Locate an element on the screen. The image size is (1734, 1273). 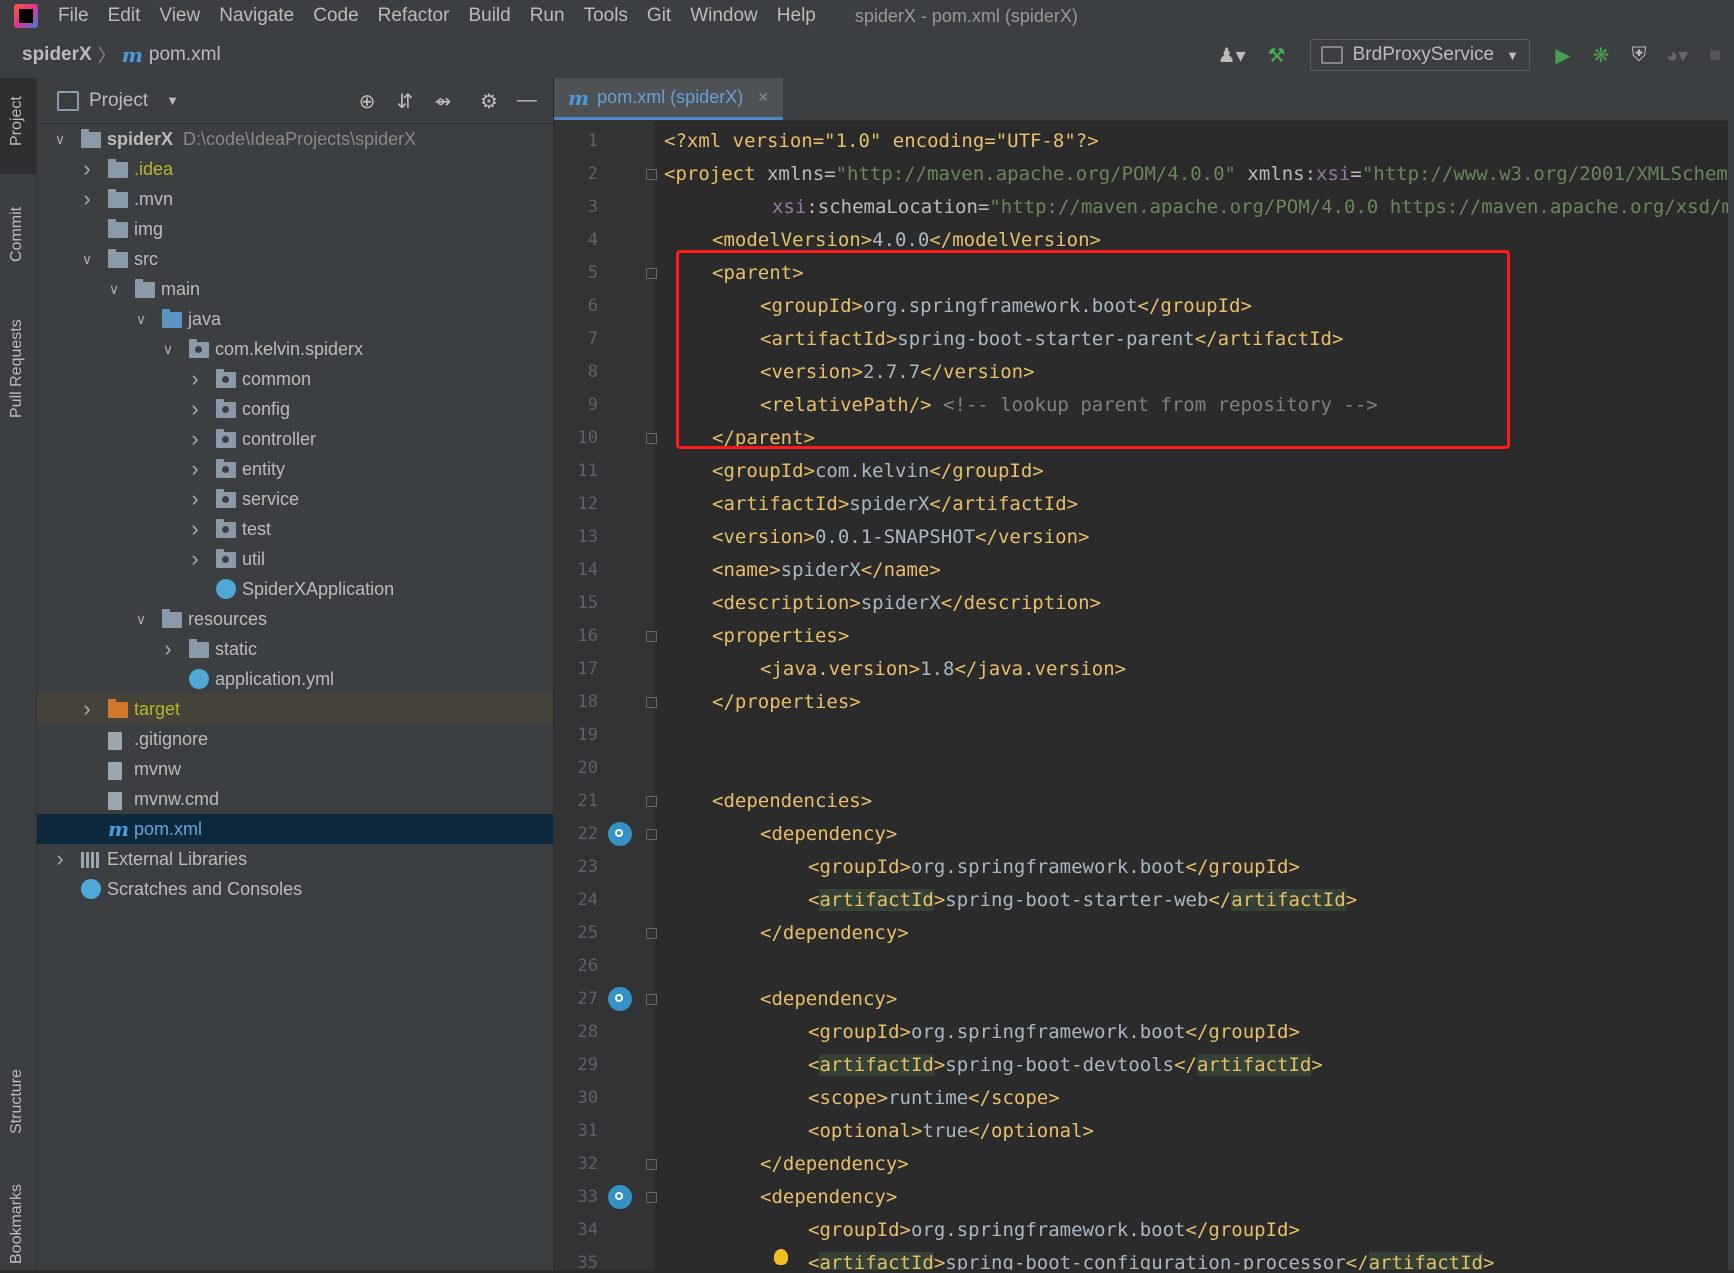
user-icon: ♟▾ is located at coordinates (1232, 55).